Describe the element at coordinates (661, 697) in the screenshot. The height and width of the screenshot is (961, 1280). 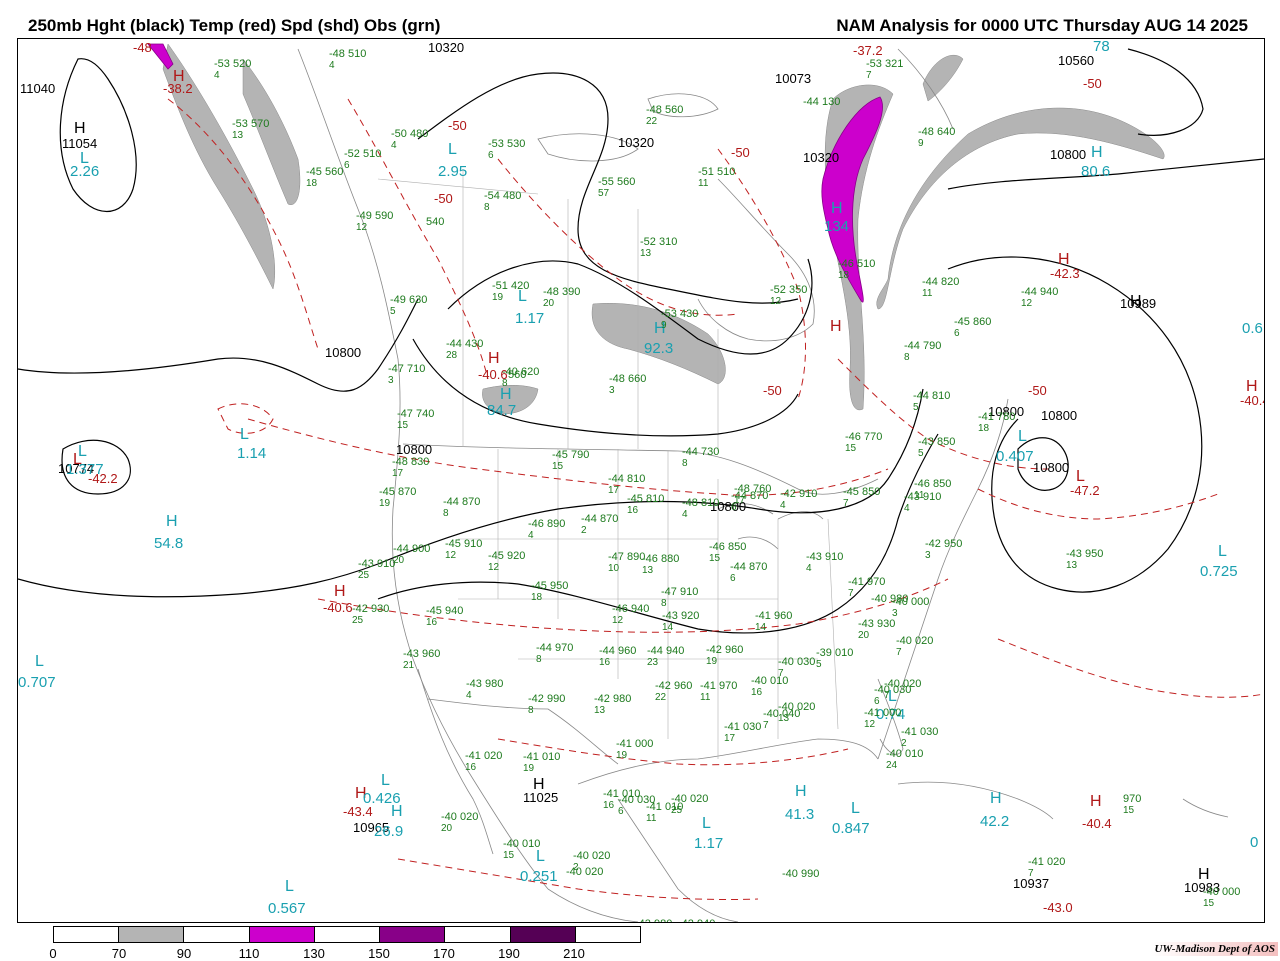
I see `obs-dewpoint-depression: 22` at that location.